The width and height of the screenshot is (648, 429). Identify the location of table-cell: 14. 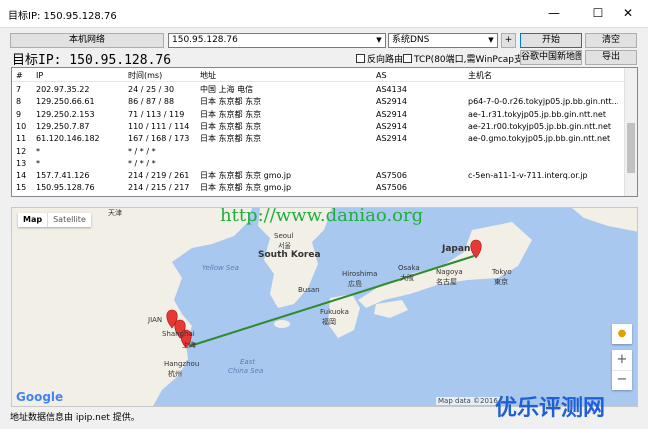
(21, 176).